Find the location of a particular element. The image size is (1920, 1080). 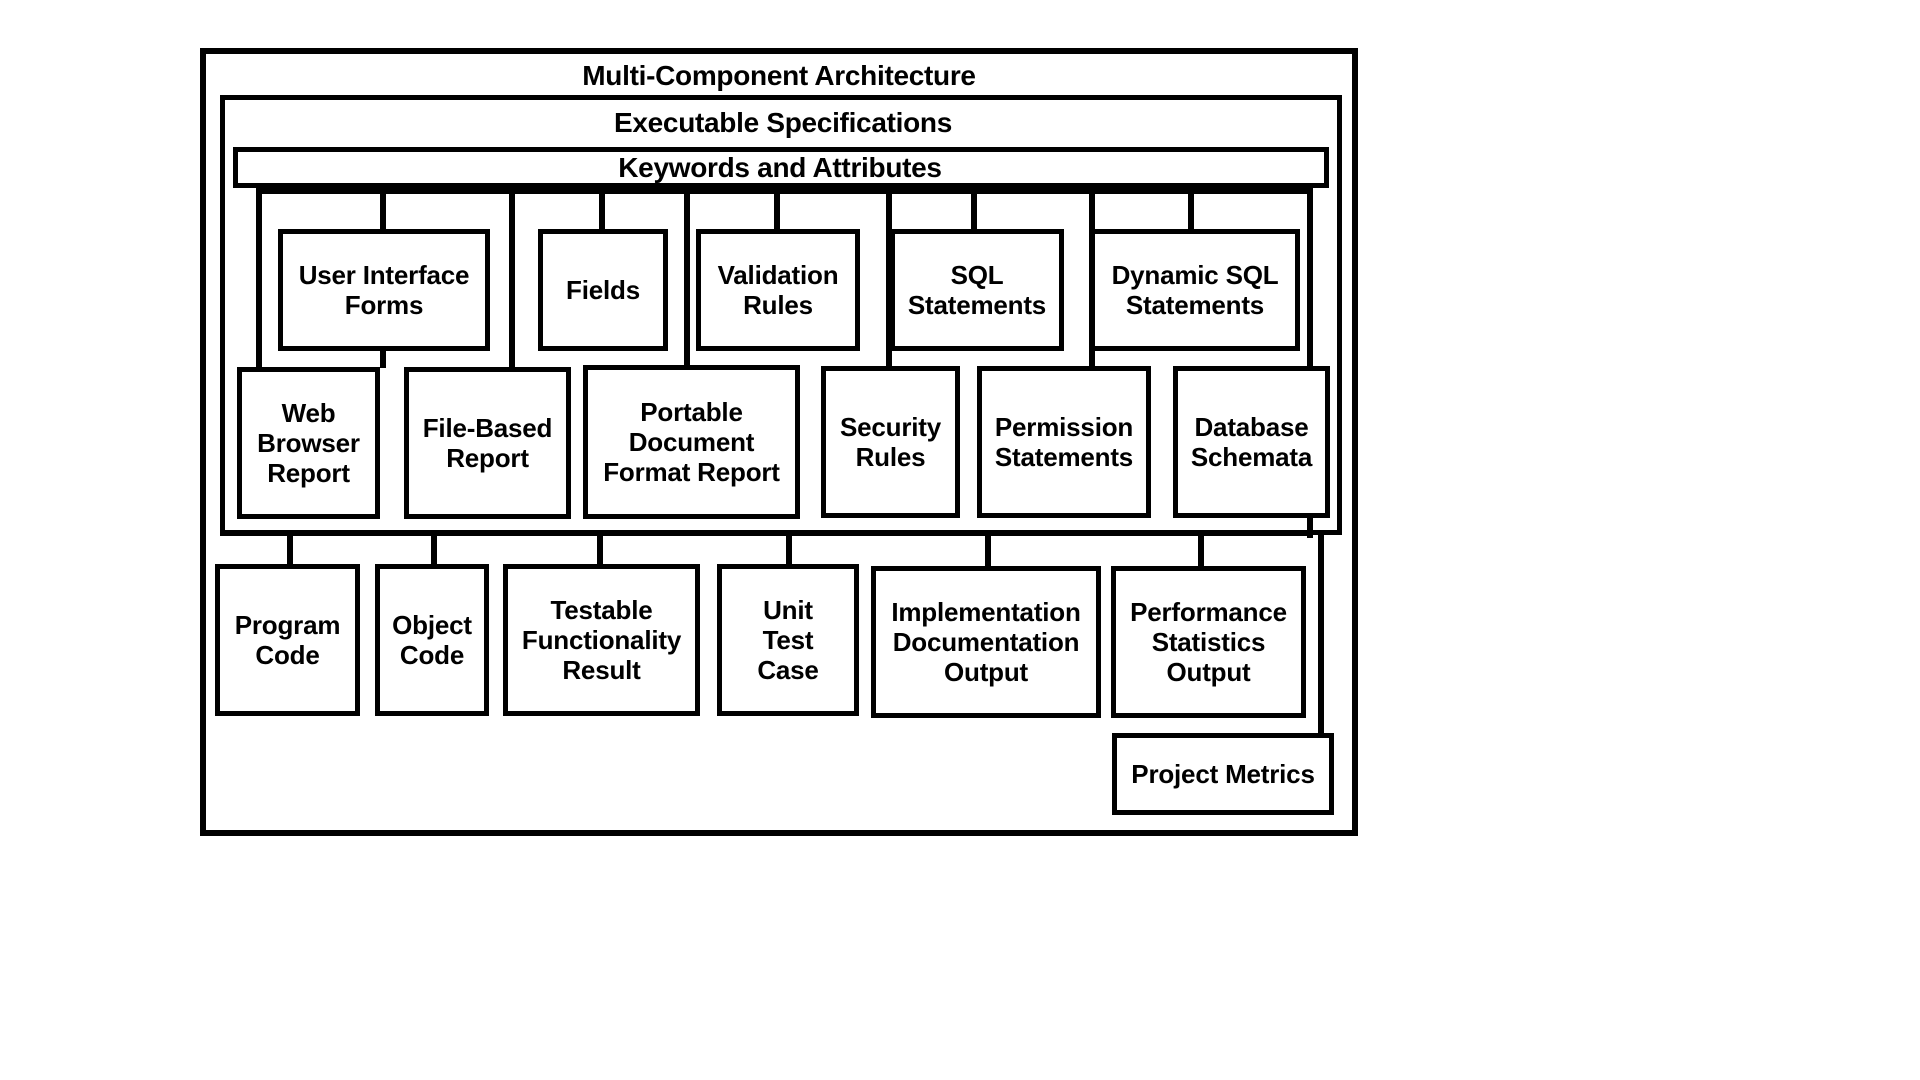

box-label-line2: Functionality is located at coordinates (601, 639).